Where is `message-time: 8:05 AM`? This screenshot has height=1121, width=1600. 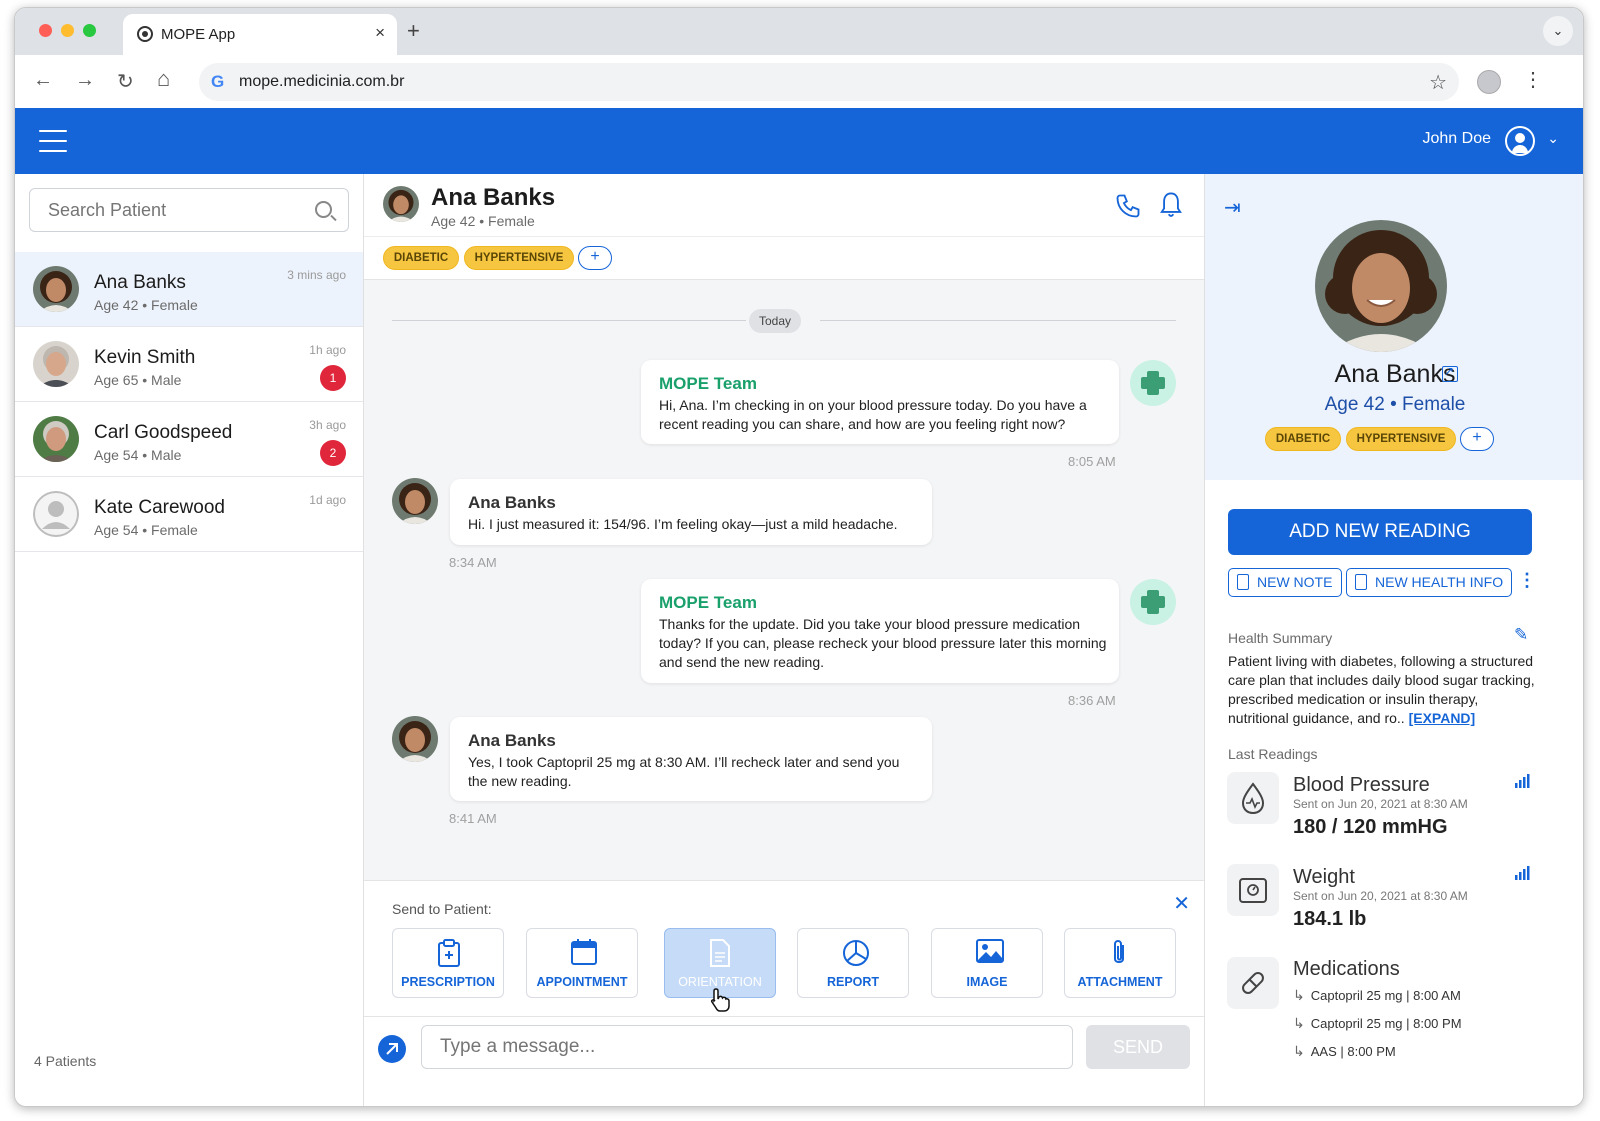
message-time: 8:05 AM is located at coordinates (1092, 461).